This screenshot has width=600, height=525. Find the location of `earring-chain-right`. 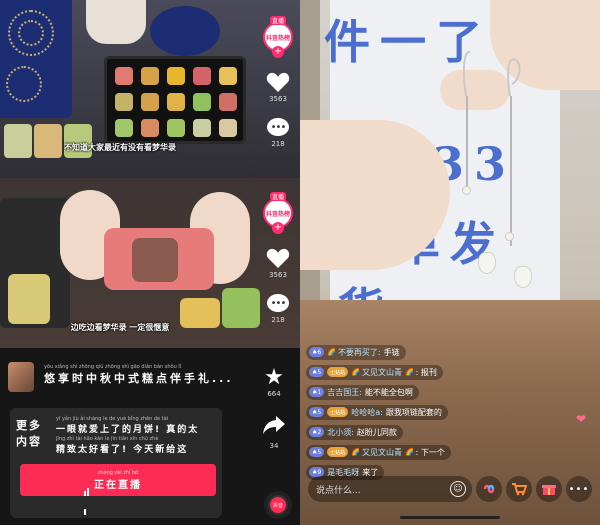

earring-chain-right is located at coordinates (511, 171).